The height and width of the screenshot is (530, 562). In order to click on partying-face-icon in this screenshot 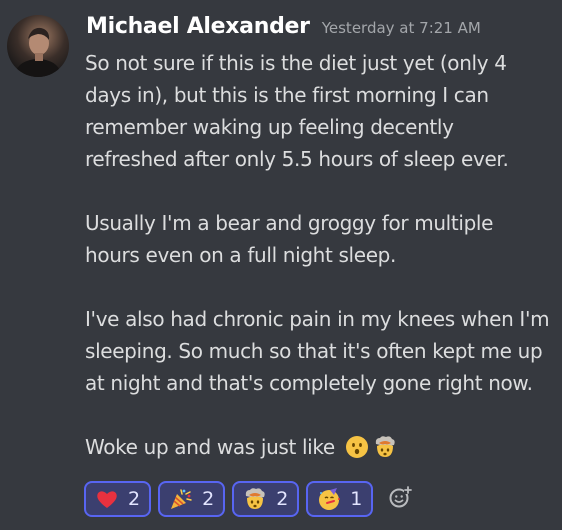, I will do `click(329, 499)`.